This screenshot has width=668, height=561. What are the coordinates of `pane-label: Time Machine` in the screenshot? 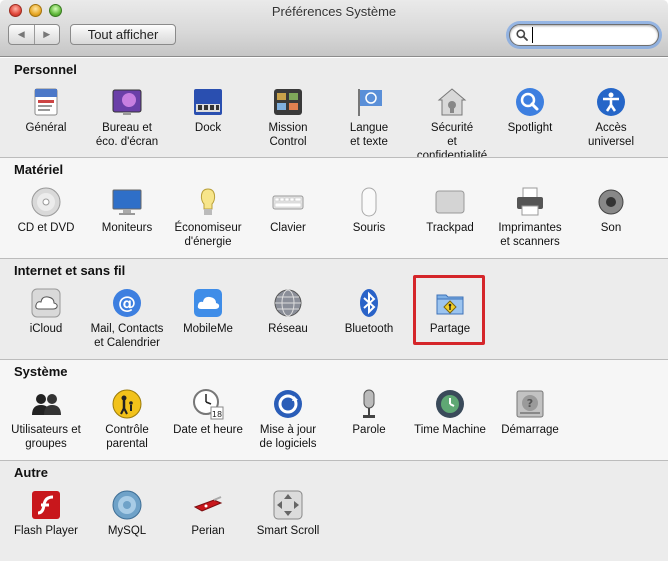 It's located at (450, 430).